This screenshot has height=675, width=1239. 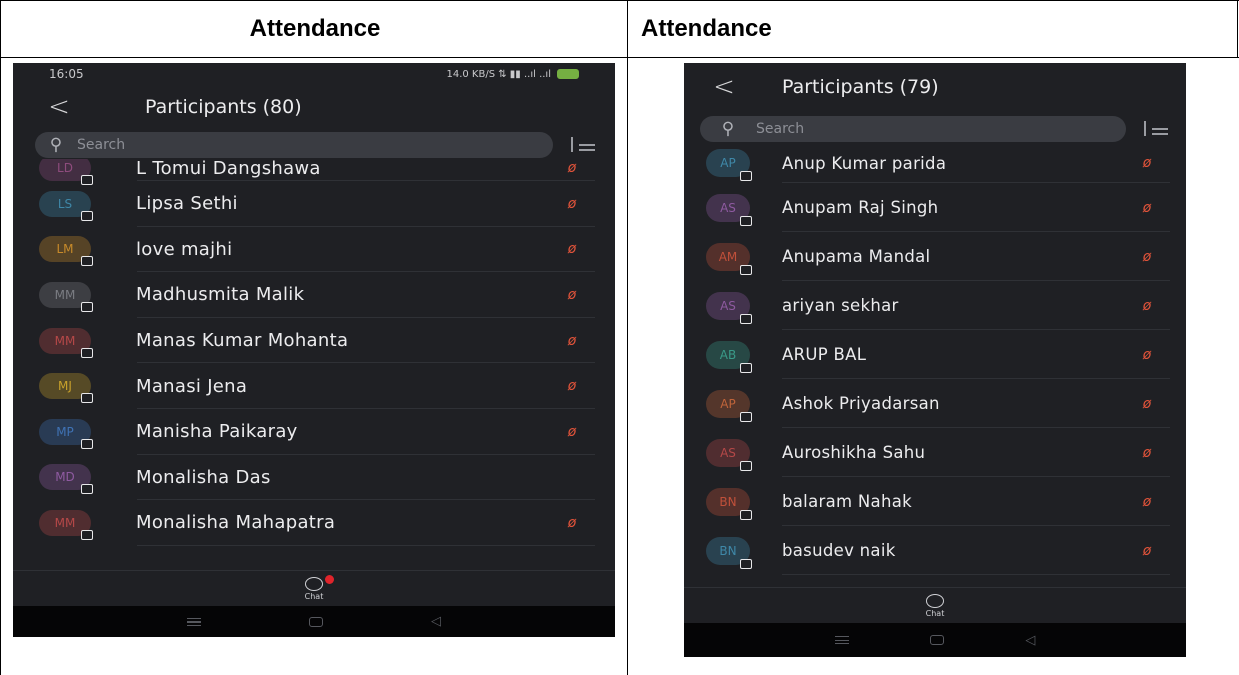 I want to click on participant-row: BN basudev naik ø, so click(x=935, y=550).